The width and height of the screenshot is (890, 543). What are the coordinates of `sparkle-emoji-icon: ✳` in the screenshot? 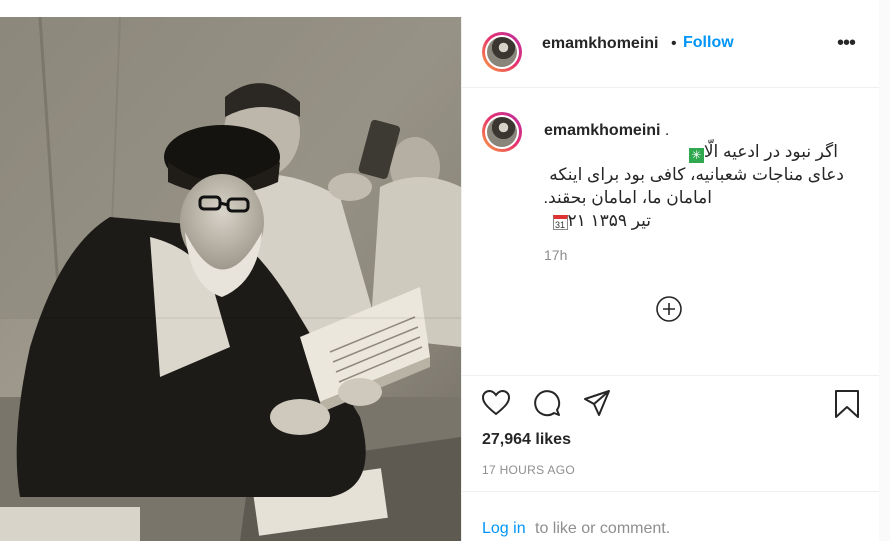 It's located at (696, 155).